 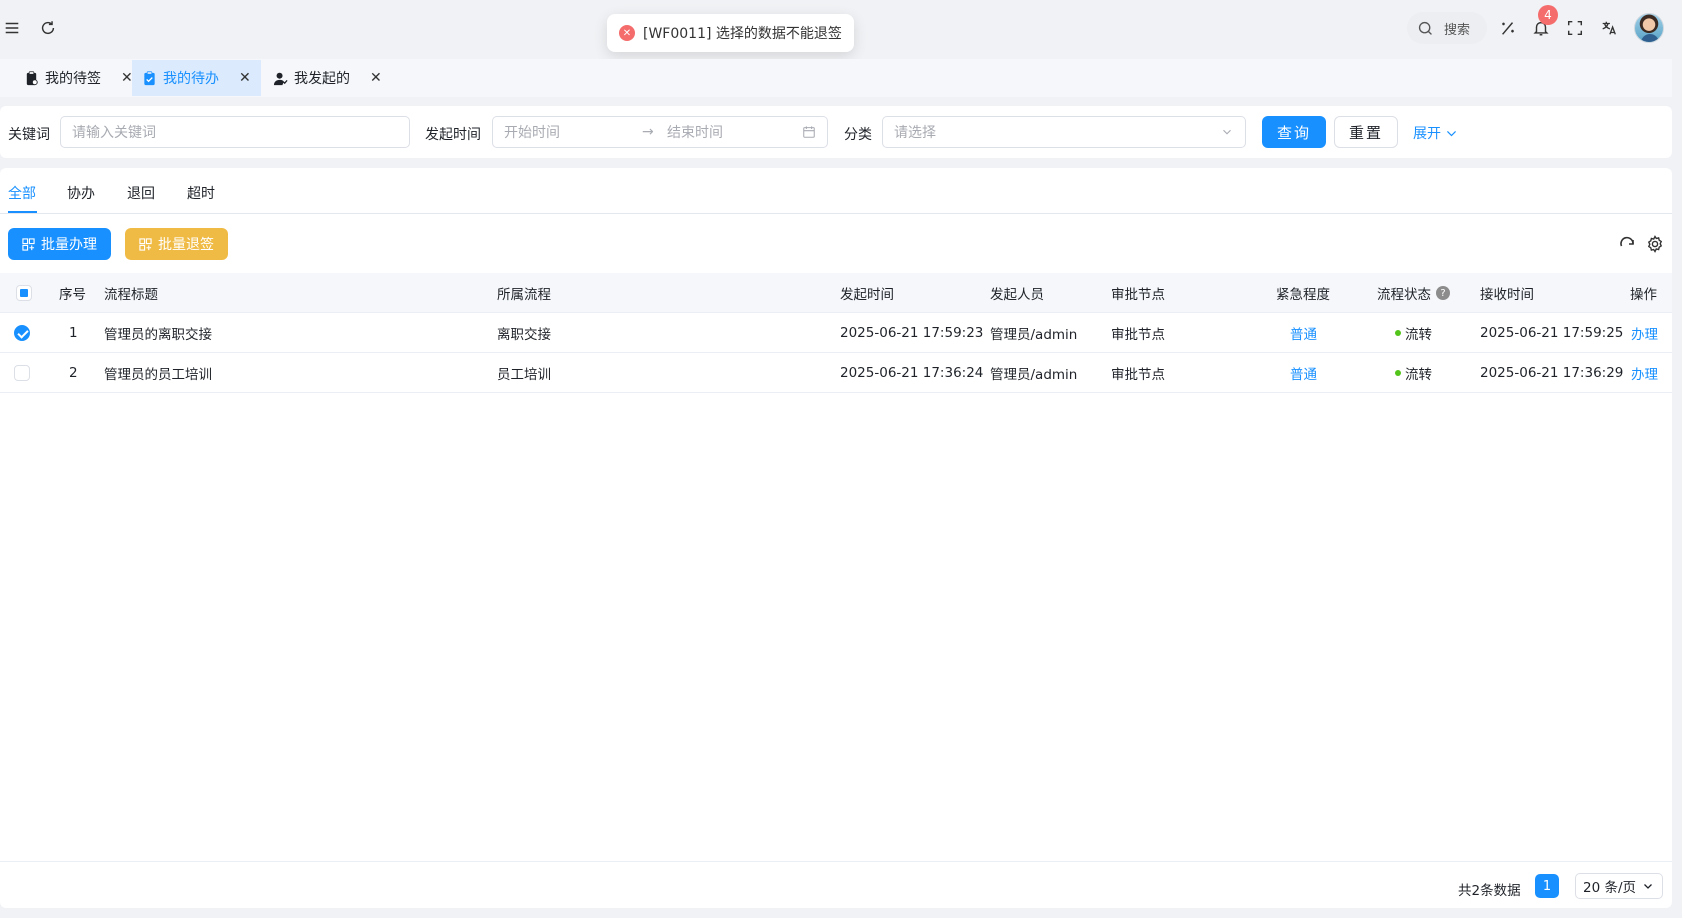 I want to click on col-urgency: 紧急程度, so click(x=1303, y=295).